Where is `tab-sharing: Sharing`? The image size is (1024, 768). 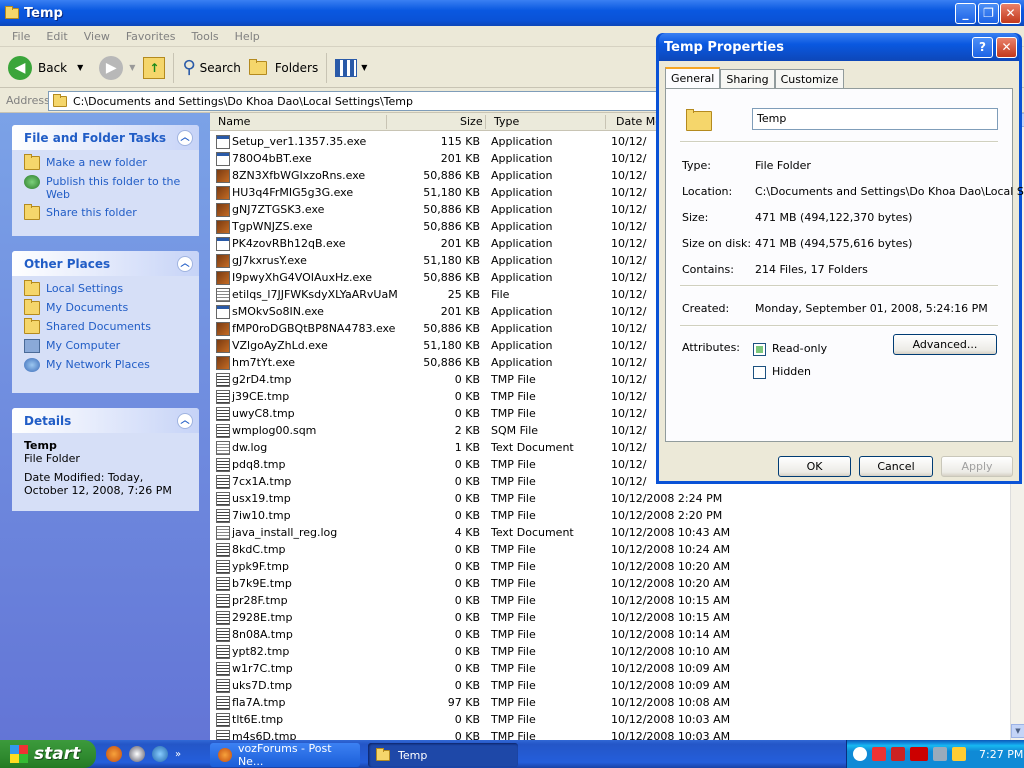 tab-sharing: Sharing is located at coordinates (747, 79).